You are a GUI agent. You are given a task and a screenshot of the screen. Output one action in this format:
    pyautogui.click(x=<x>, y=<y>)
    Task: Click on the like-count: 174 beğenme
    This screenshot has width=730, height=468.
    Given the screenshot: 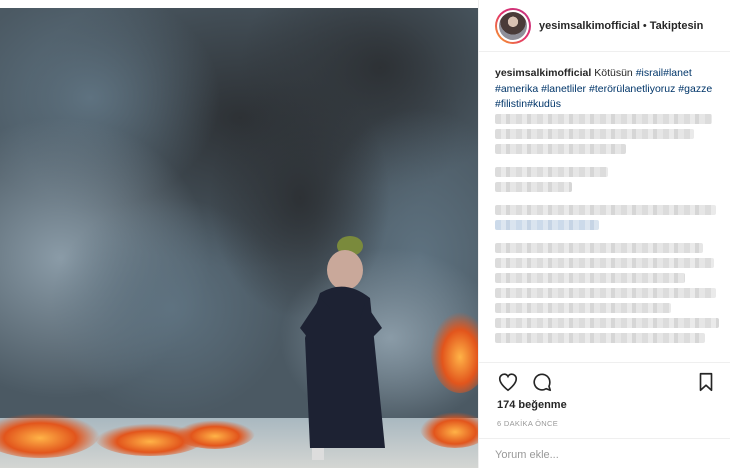 What is the action you would take?
    pyautogui.click(x=532, y=405)
    